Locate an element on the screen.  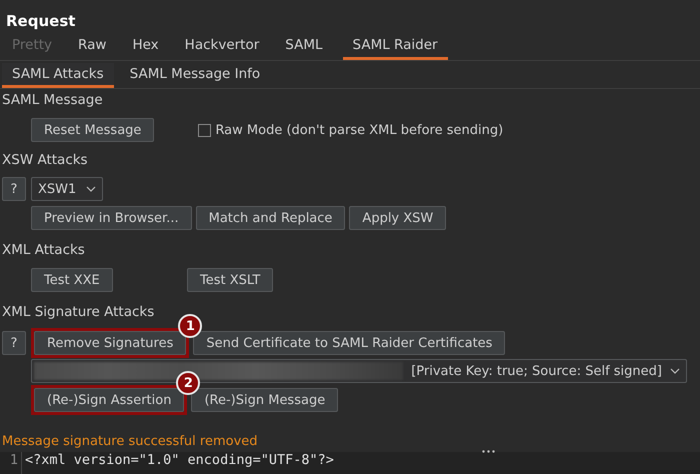
code-line: <?xml version="1.0" encoding="UTF-8"?> is located at coordinates (179, 461).